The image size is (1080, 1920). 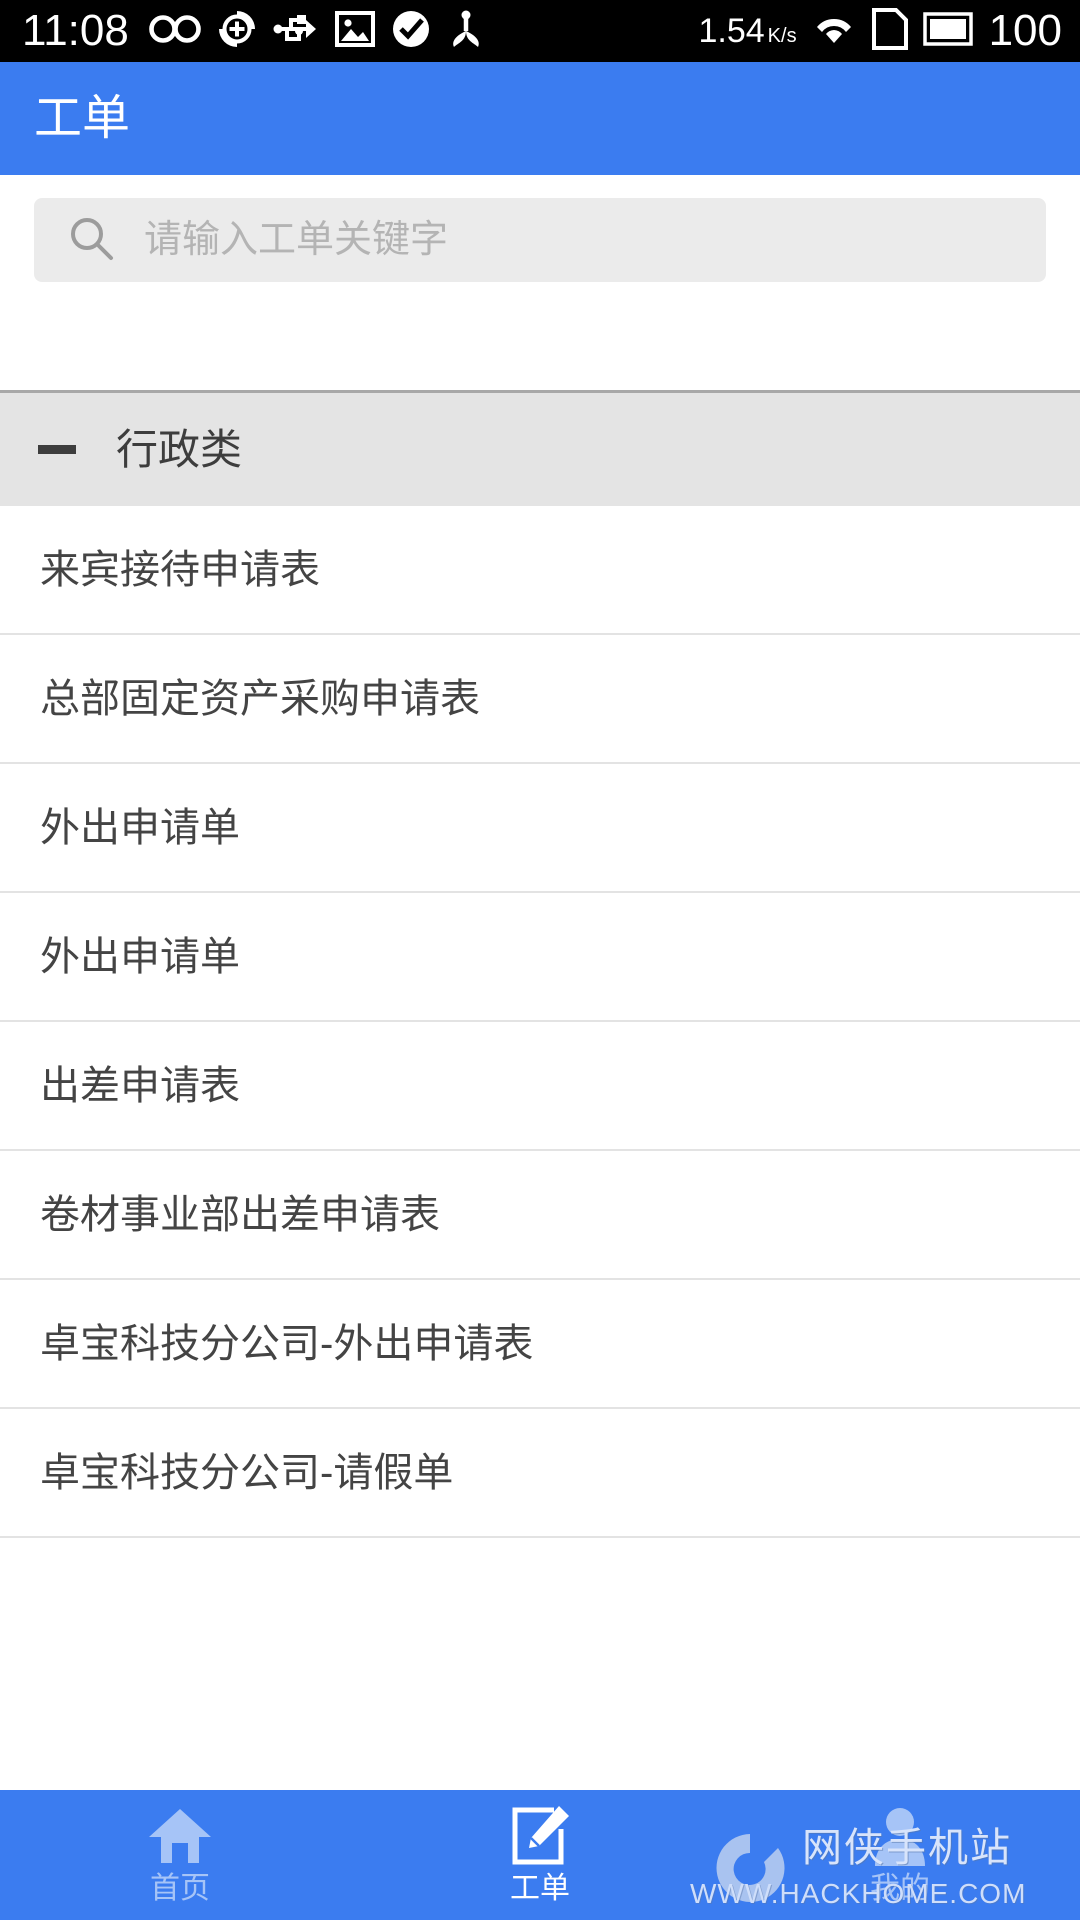 What do you see at coordinates (948, 31) in the screenshot?
I see `battery-icon` at bounding box center [948, 31].